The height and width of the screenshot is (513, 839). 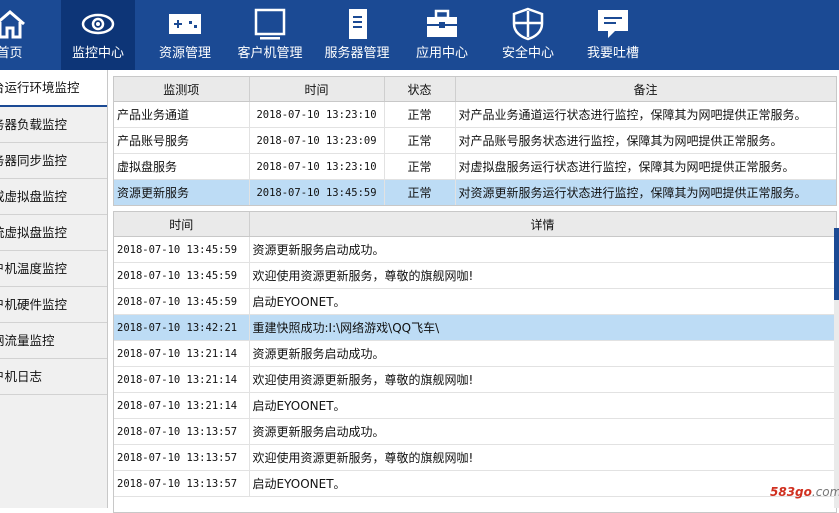 I want to click on column-header-note: 备注, so click(x=645, y=89).